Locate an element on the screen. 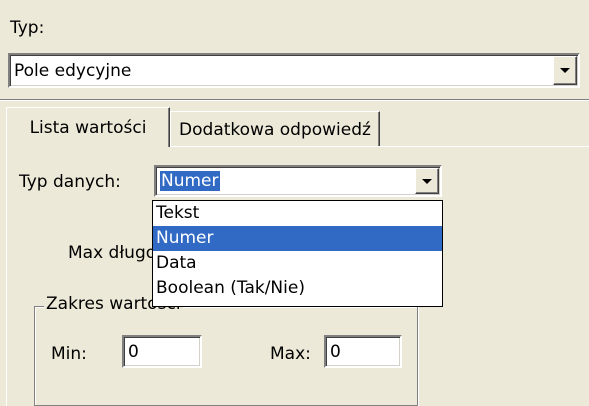 This screenshot has width=589, height=406. dropdown-option-data: Data is located at coordinates (297, 263).